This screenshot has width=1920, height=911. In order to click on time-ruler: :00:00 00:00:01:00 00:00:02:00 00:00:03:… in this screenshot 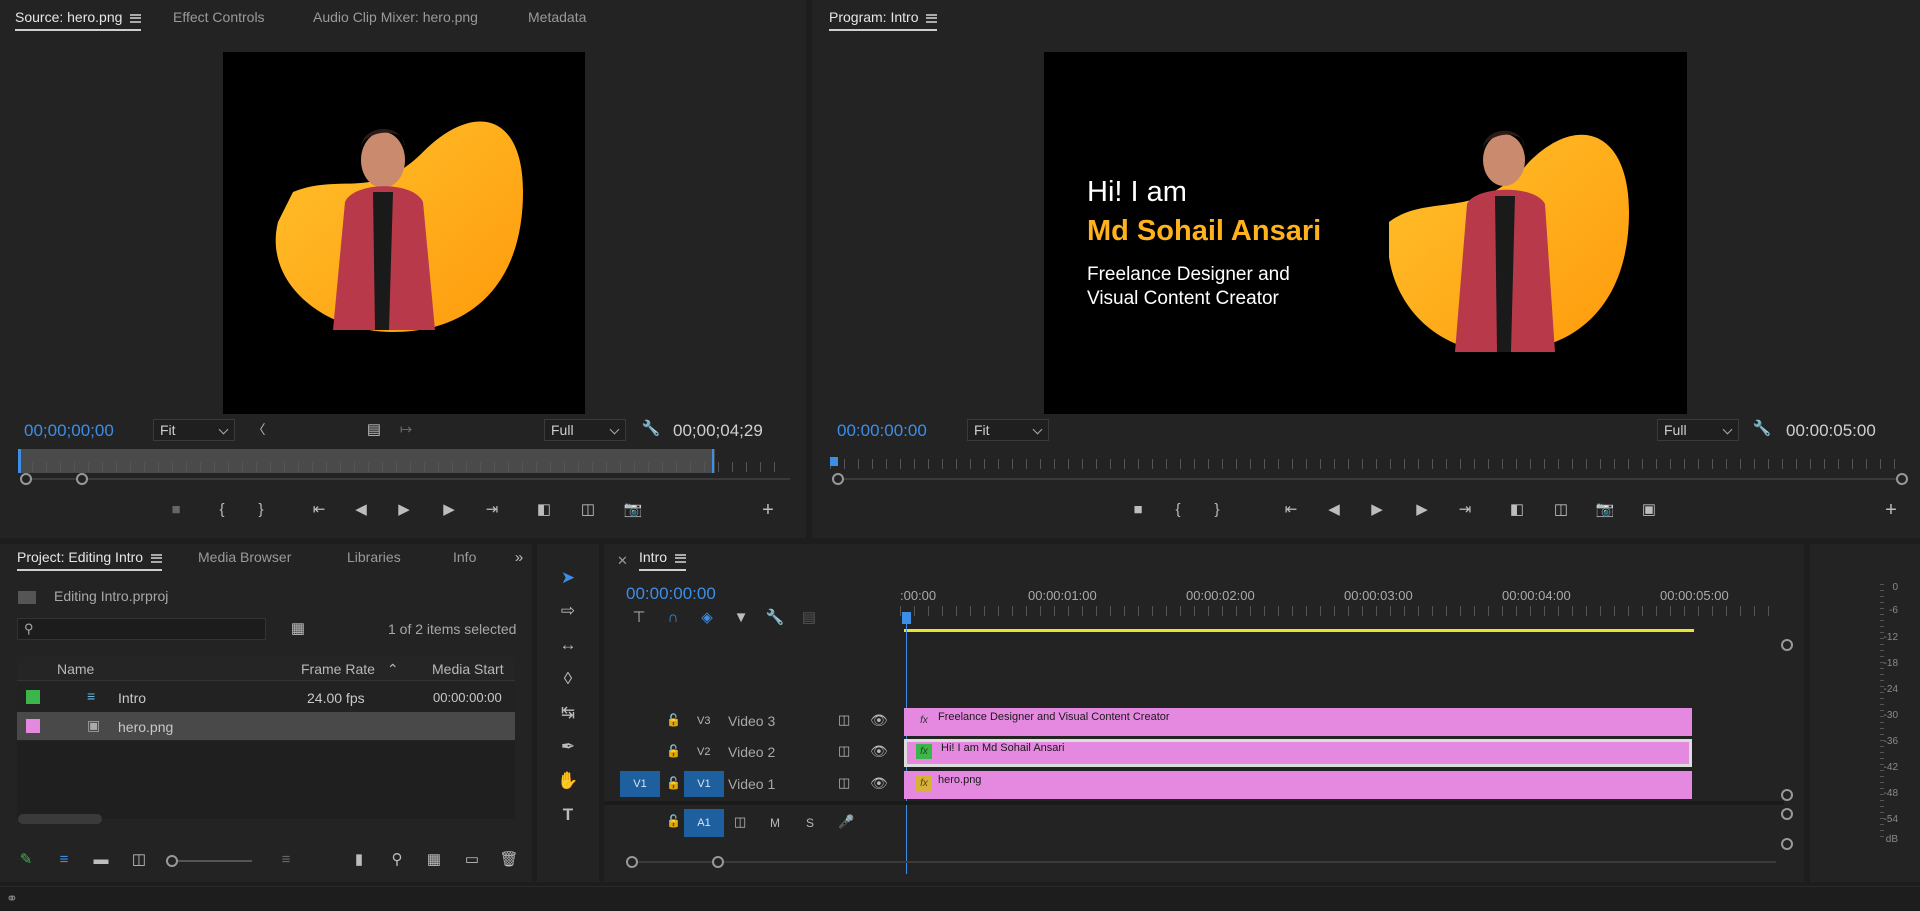, I will do `click(1340, 601)`.